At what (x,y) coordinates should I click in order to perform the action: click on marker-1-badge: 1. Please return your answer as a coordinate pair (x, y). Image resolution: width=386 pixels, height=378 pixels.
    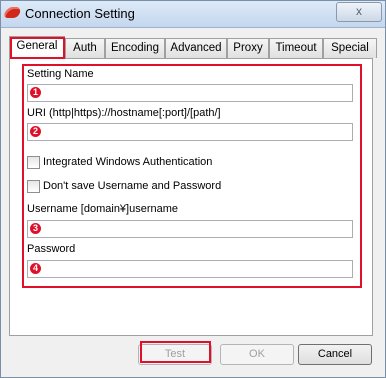
    Looking at the image, I should click on (35, 92).